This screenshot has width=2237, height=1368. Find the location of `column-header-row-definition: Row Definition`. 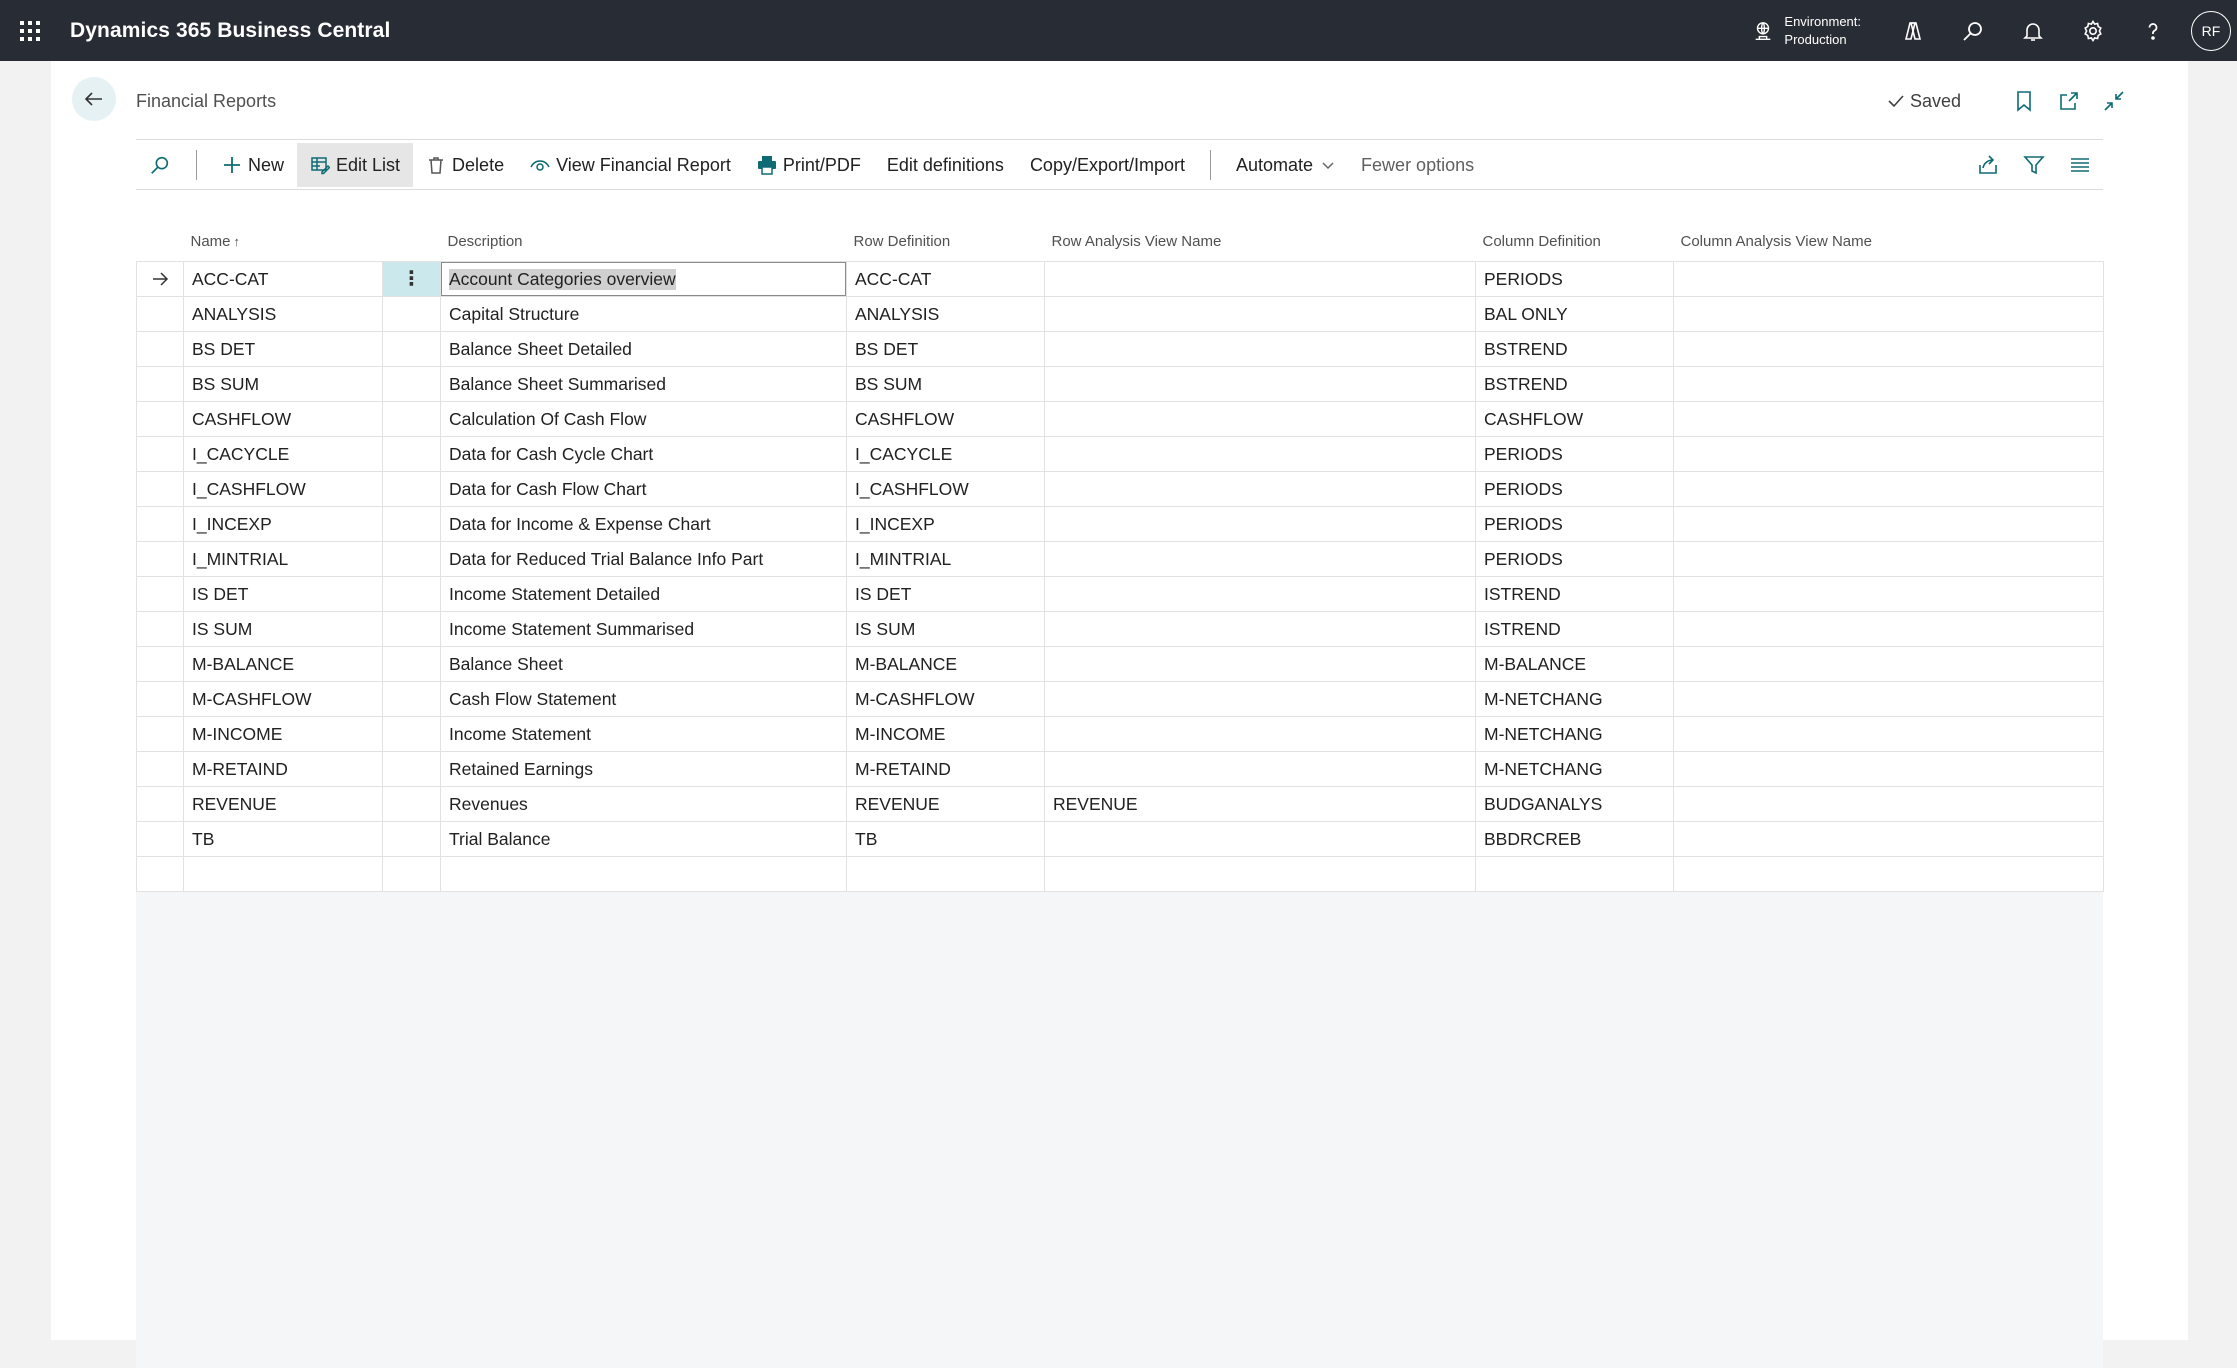

column-header-row-definition: Row Definition is located at coordinates (945, 241).